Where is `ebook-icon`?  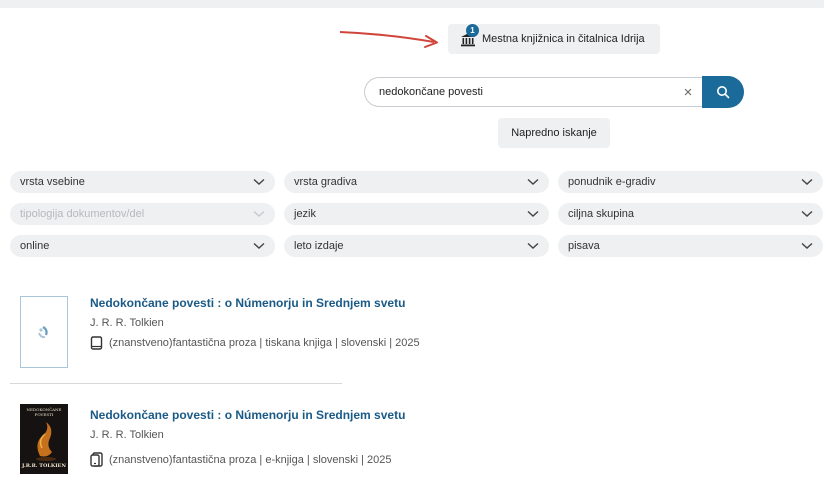
ebook-icon is located at coordinates (96, 459).